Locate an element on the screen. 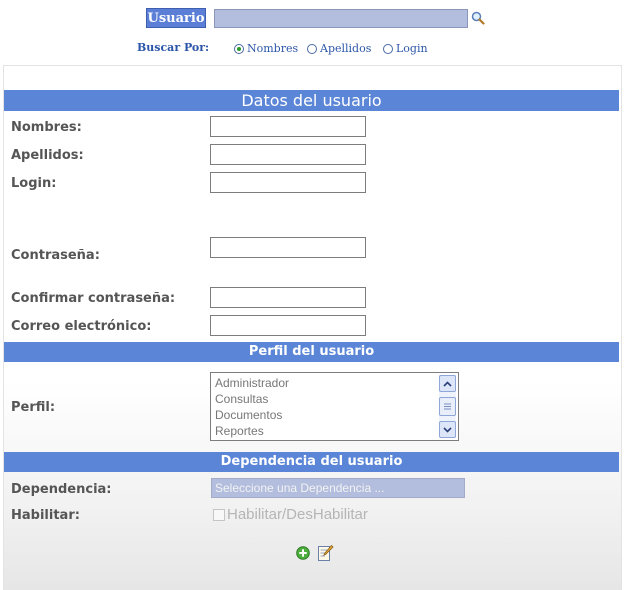 The width and height of the screenshot is (624, 590). magnifier-icon is located at coordinates (478, 18).